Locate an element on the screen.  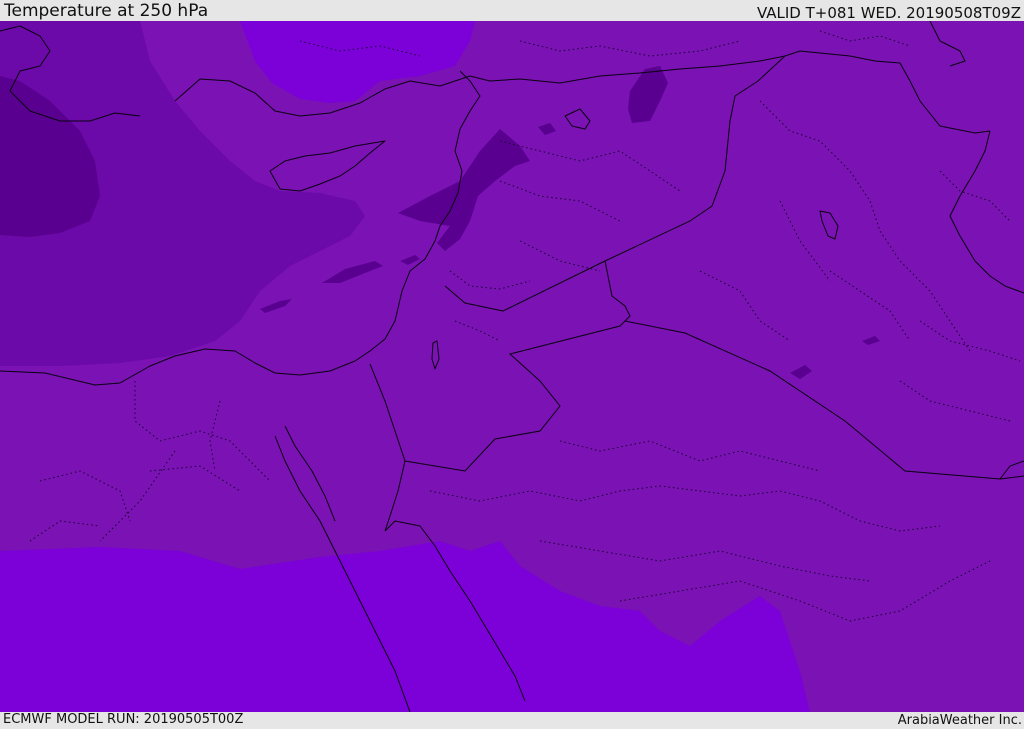
credit-label: ArabiaWeather Inc. is located at coordinates (959, 720).